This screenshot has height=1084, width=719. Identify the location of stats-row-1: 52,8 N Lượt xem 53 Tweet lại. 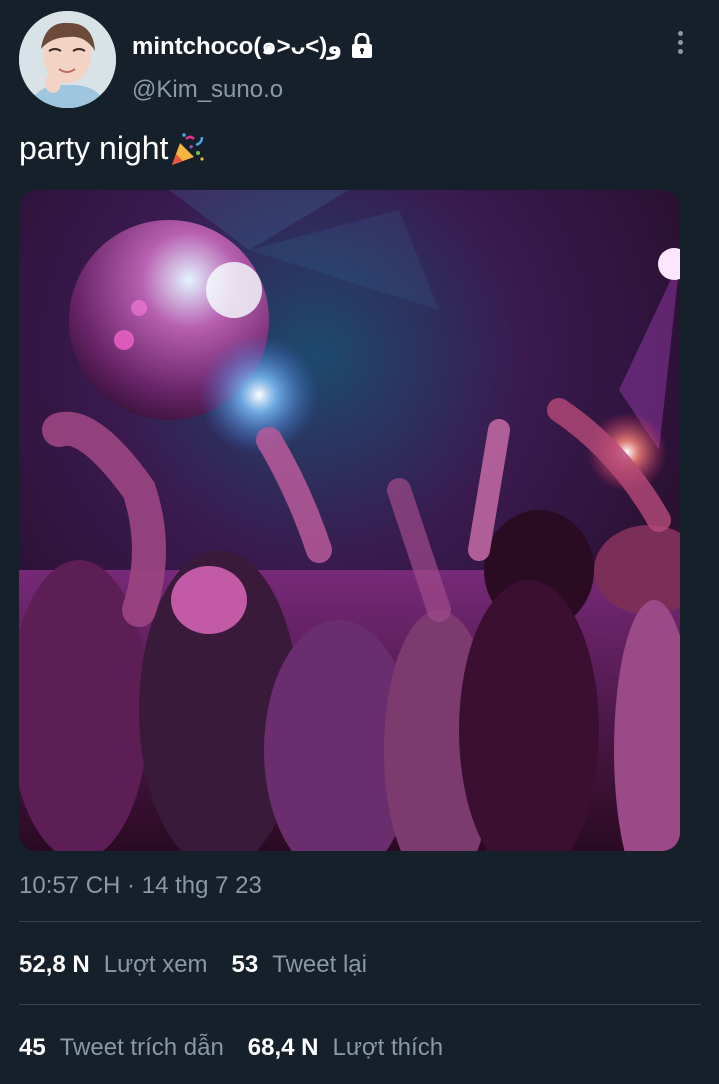
(205, 965).